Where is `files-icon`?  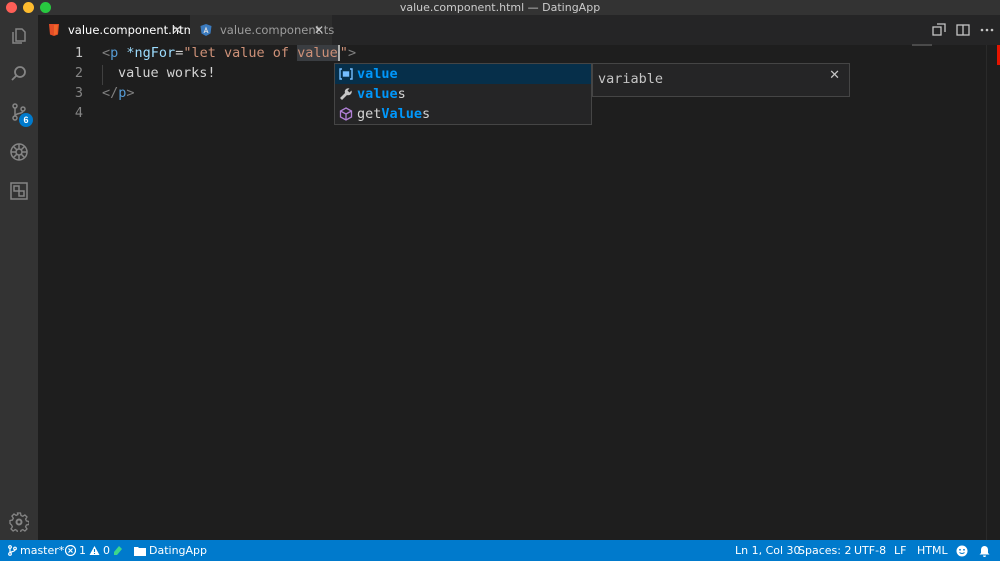 files-icon is located at coordinates (19, 36).